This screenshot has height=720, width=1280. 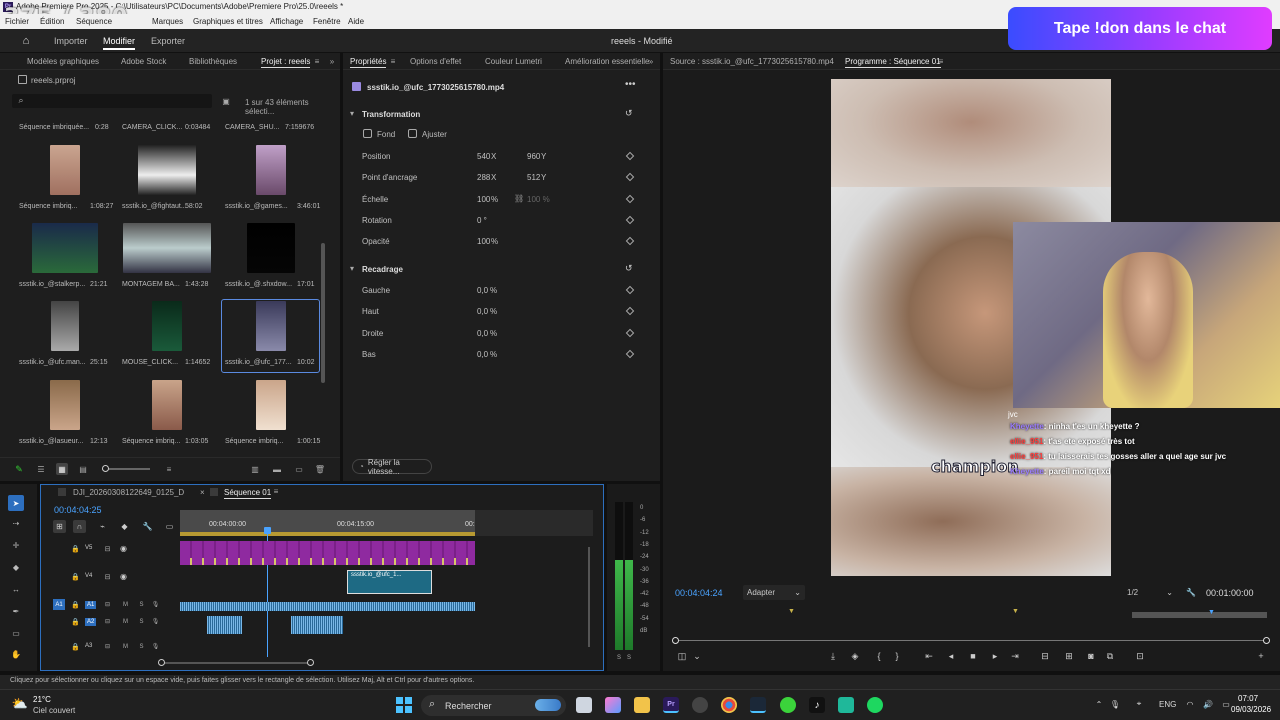 I want to click on spotify-icon, so click(x=875, y=705).